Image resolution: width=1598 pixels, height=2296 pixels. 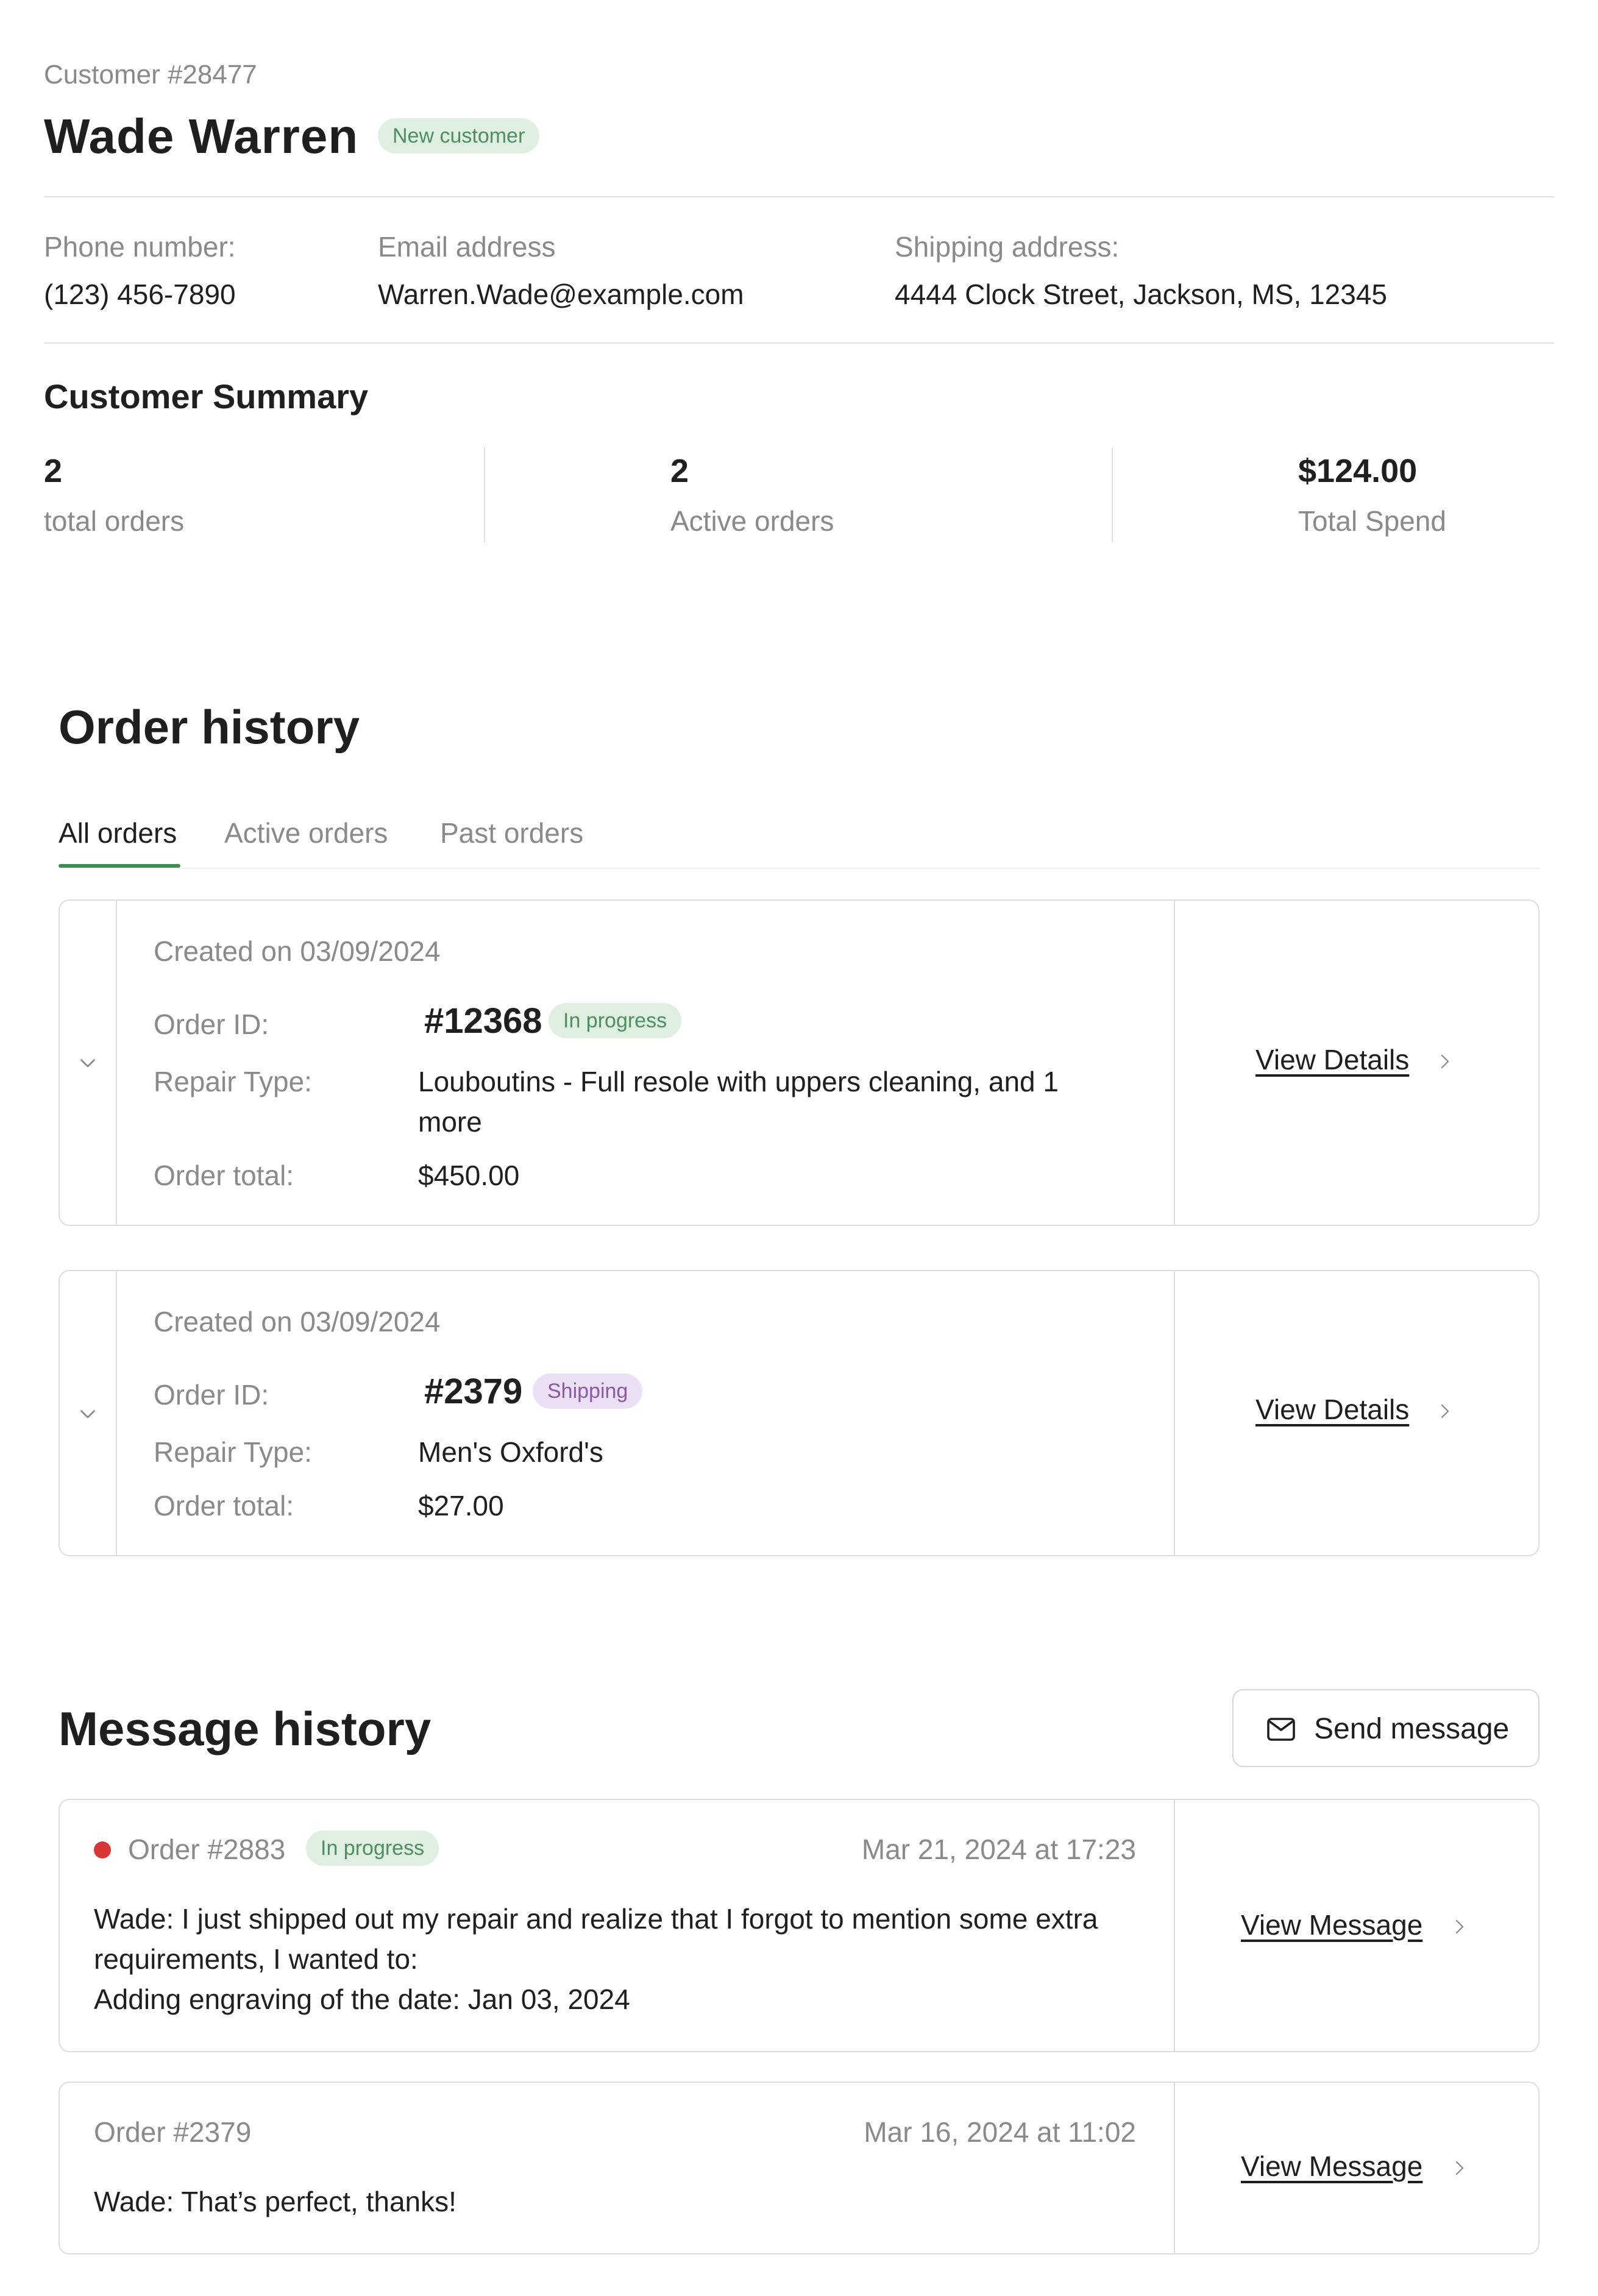 I want to click on tabs-divider, so click(x=799, y=868).